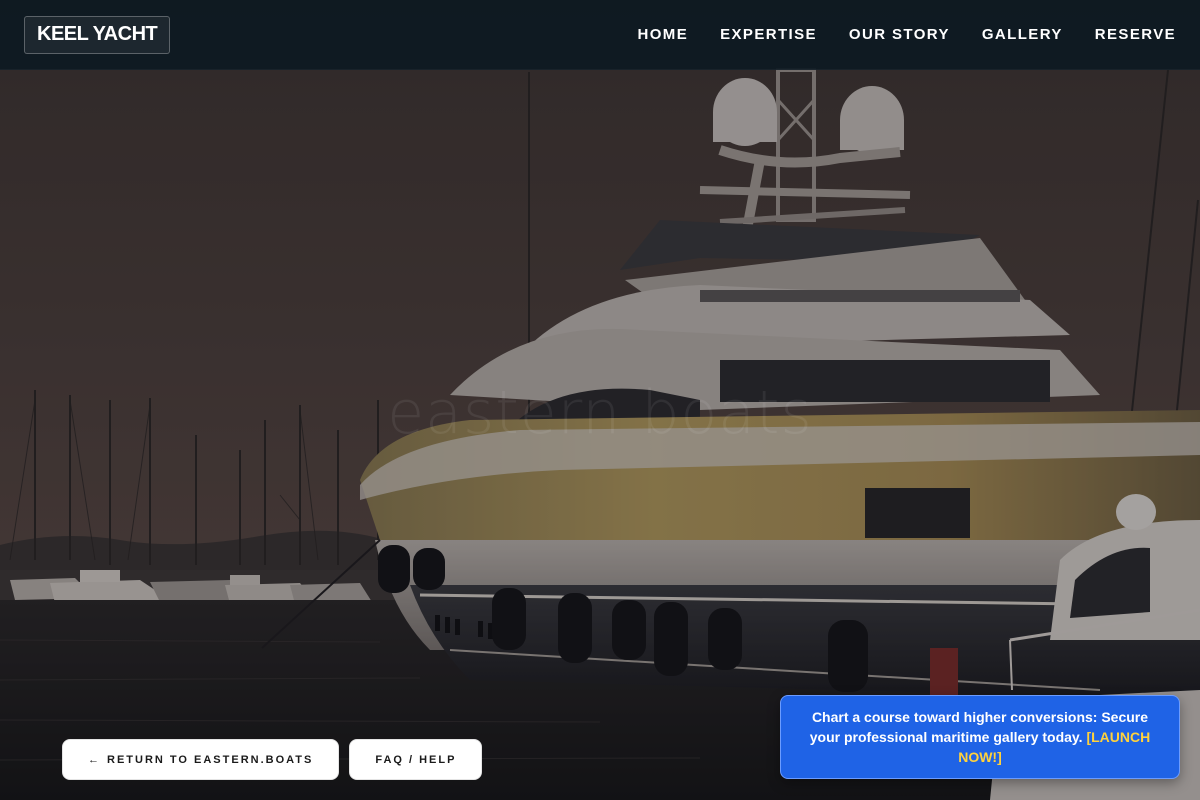 This screenshot has height=800, width=1200. I want to click on return-to-eastern-boats-button: ← RETURN TO EASTERN.BOATS, so click(201, 759).